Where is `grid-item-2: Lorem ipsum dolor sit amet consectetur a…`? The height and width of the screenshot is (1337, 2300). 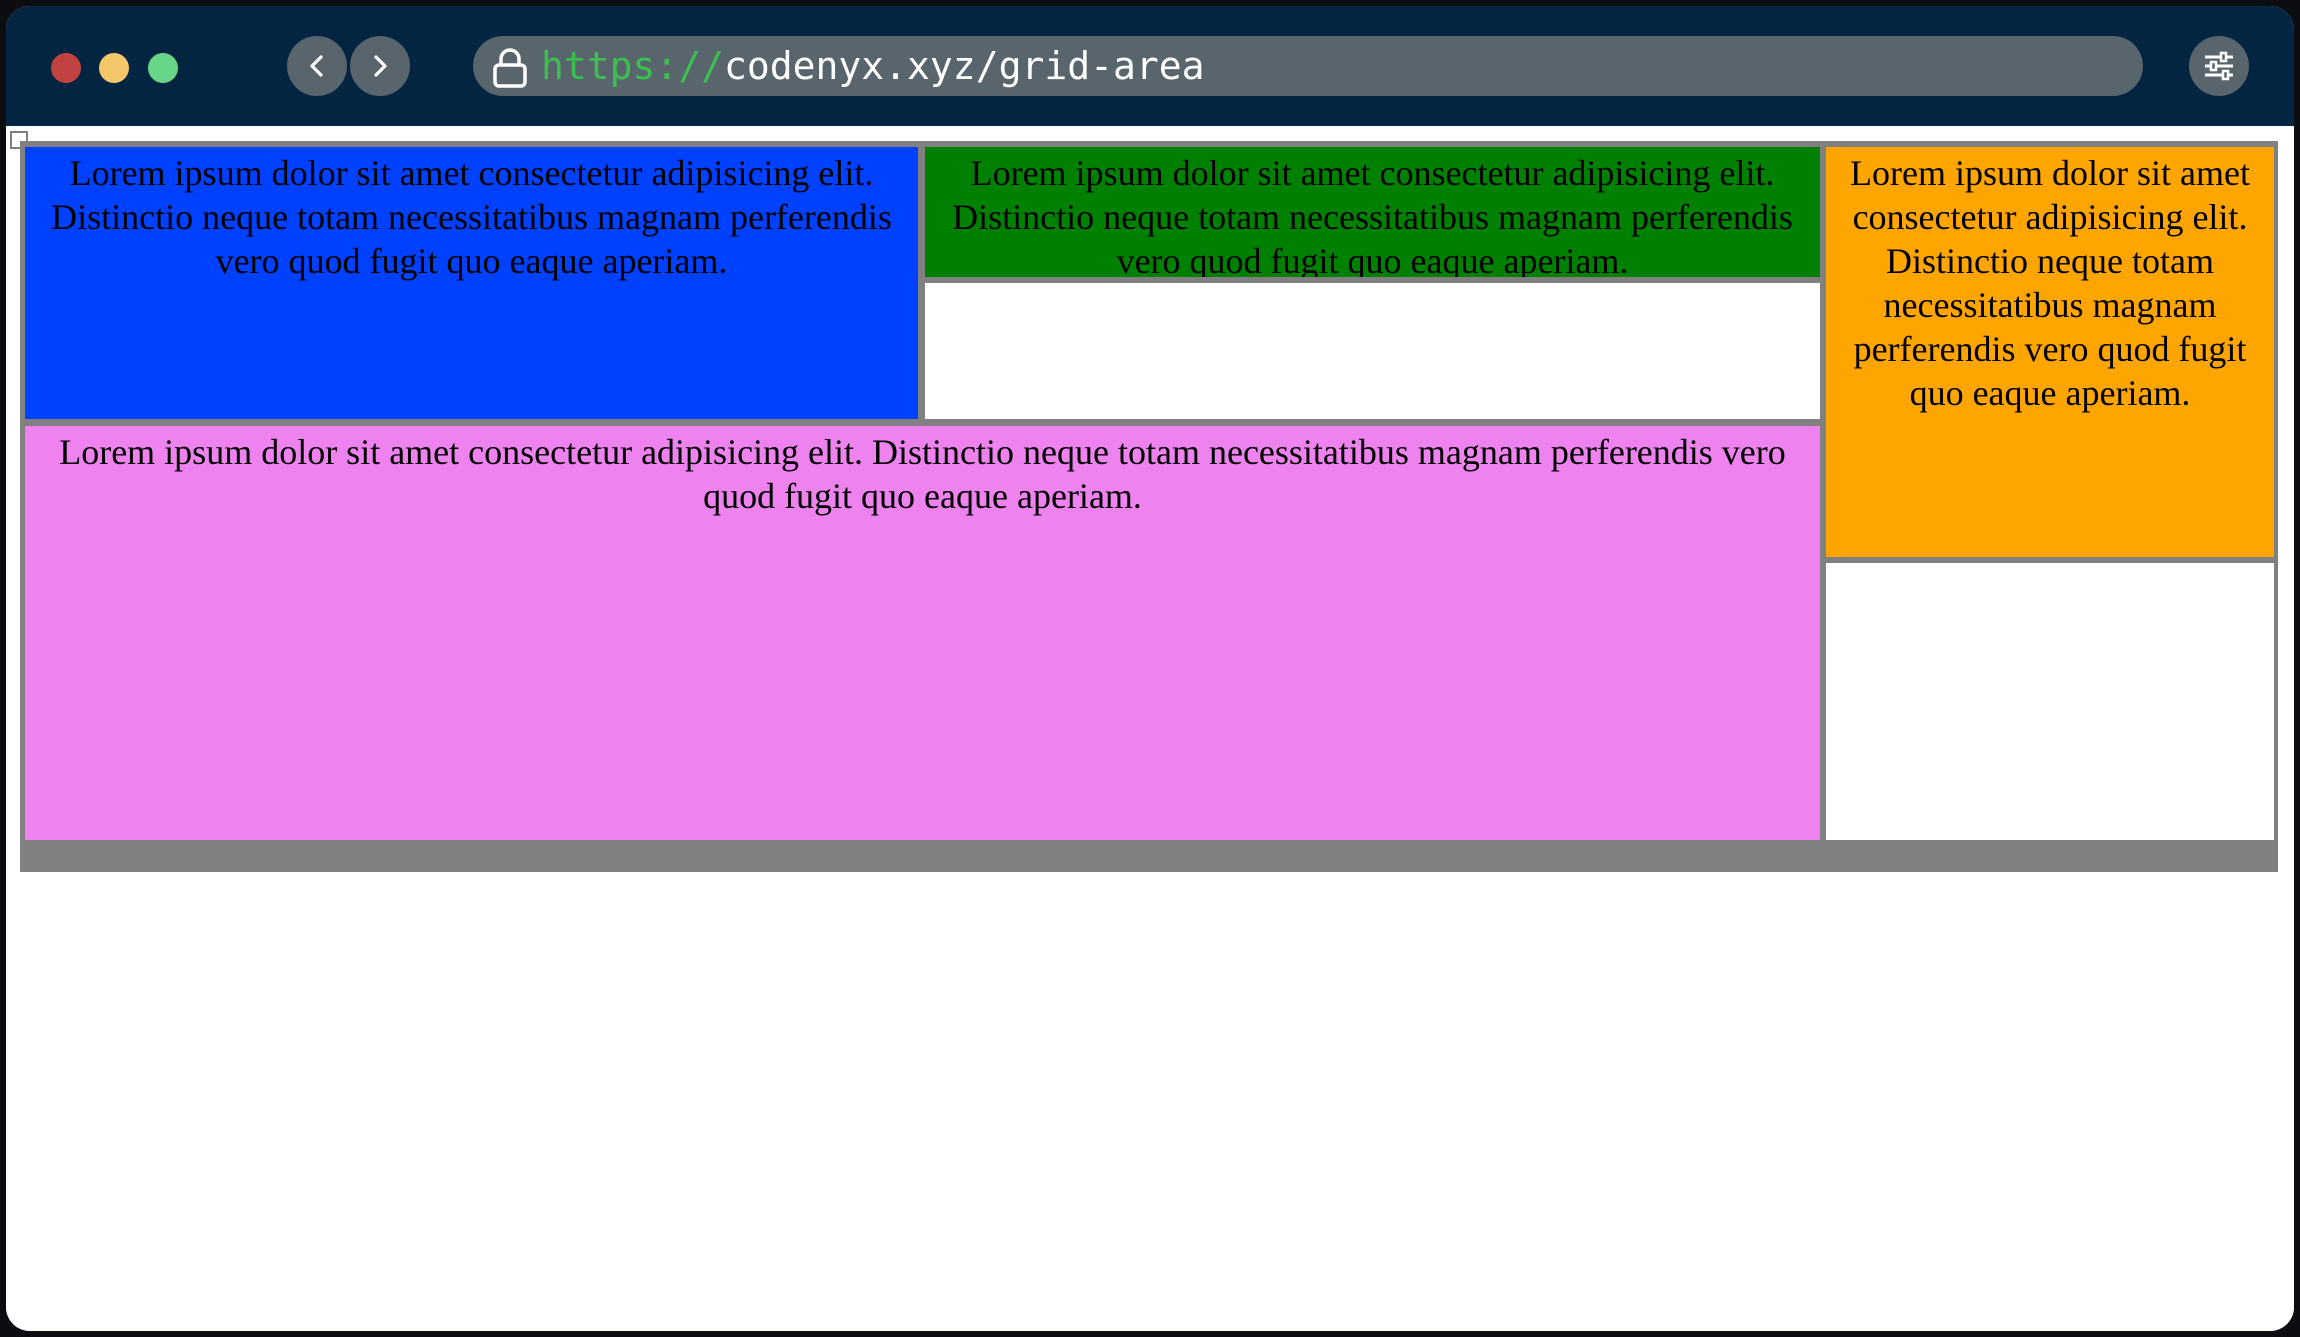
grid-item-2: Lorem ipsum dolor sit amet consectetur a… is located at coordinates (1372, 212).